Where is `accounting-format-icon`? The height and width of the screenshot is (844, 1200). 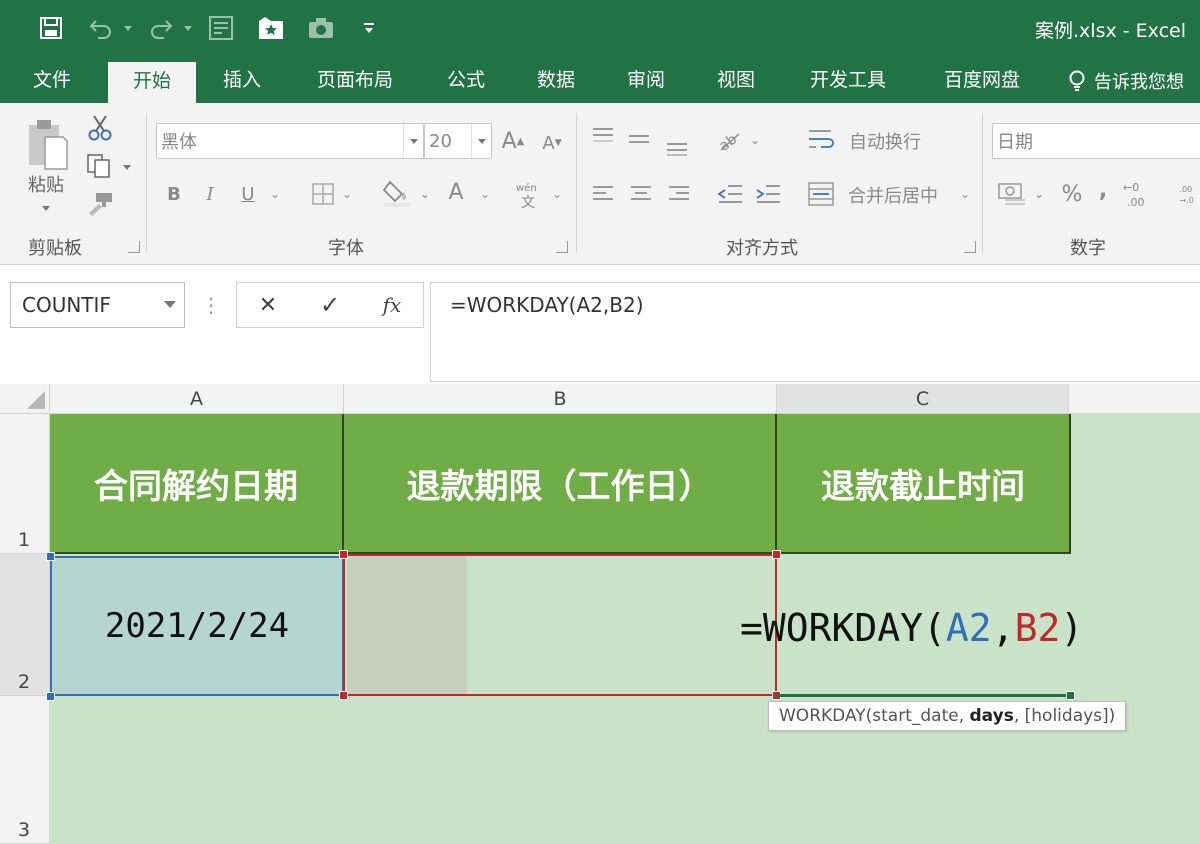
accounting-format-icon is located at coordinates (1012, 193).